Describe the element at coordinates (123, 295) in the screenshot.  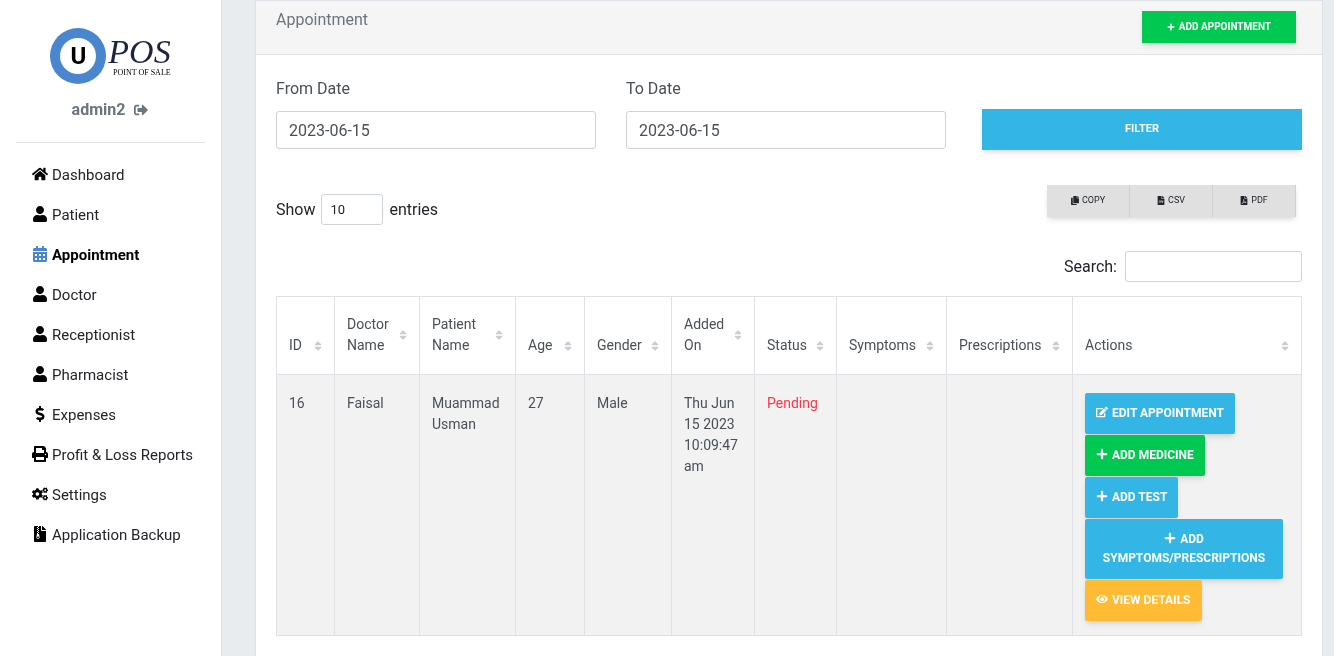
I see `sidebar-item: Doctor` at that location.